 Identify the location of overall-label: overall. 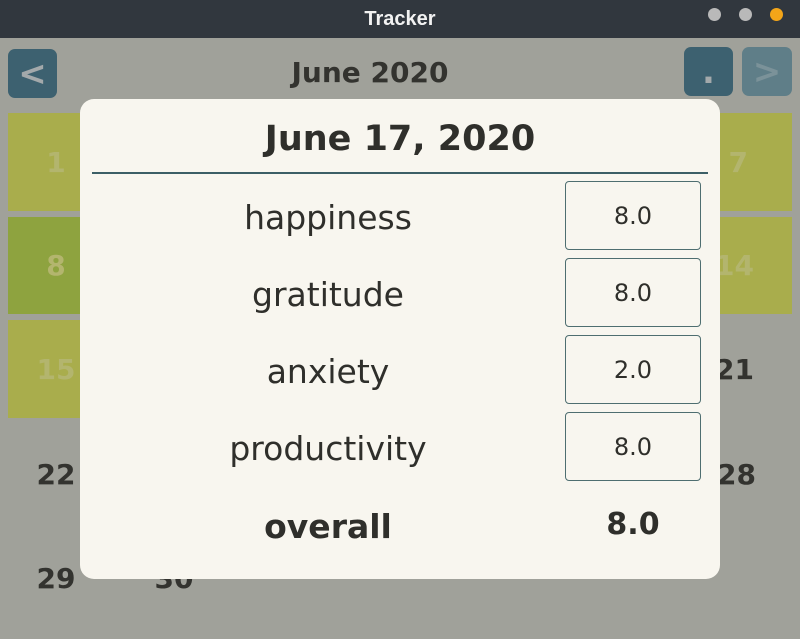
(328, 526).